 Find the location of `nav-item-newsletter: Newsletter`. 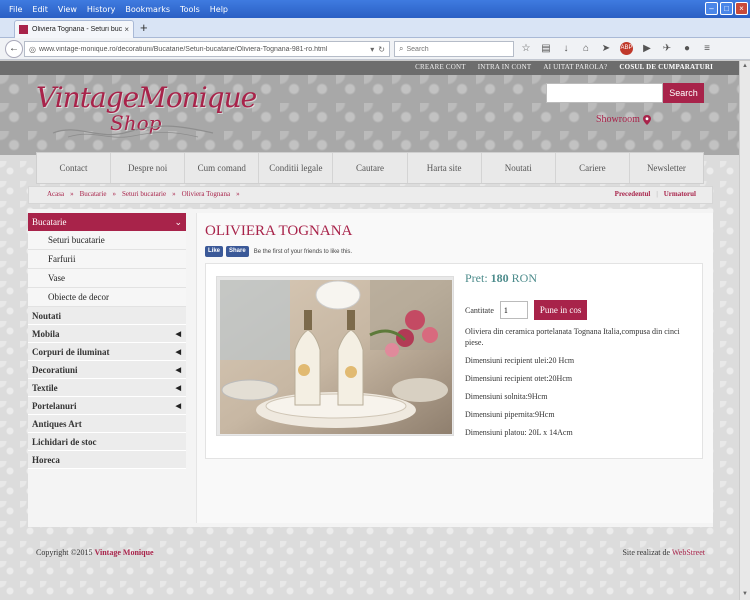

nav-item-newsletter: Newsletter is located at coordinates (666, 168).